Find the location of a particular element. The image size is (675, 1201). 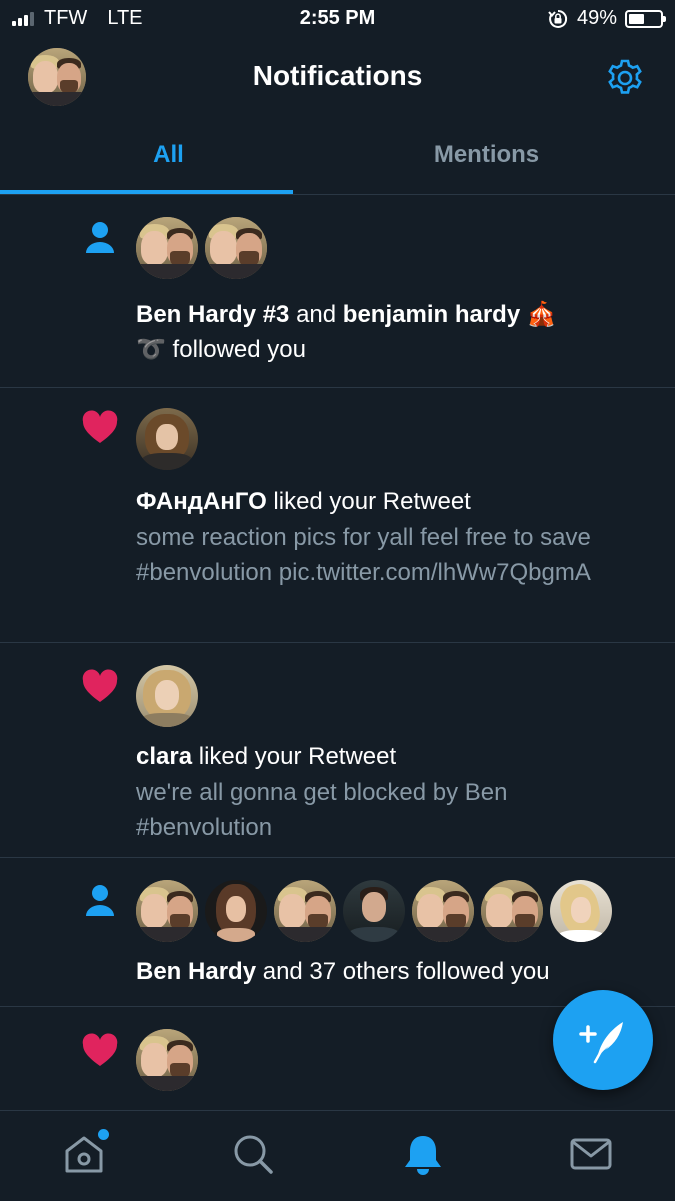

notification-text: Ben Hardy and 37 others followed you is located at coordinates (343, 971).